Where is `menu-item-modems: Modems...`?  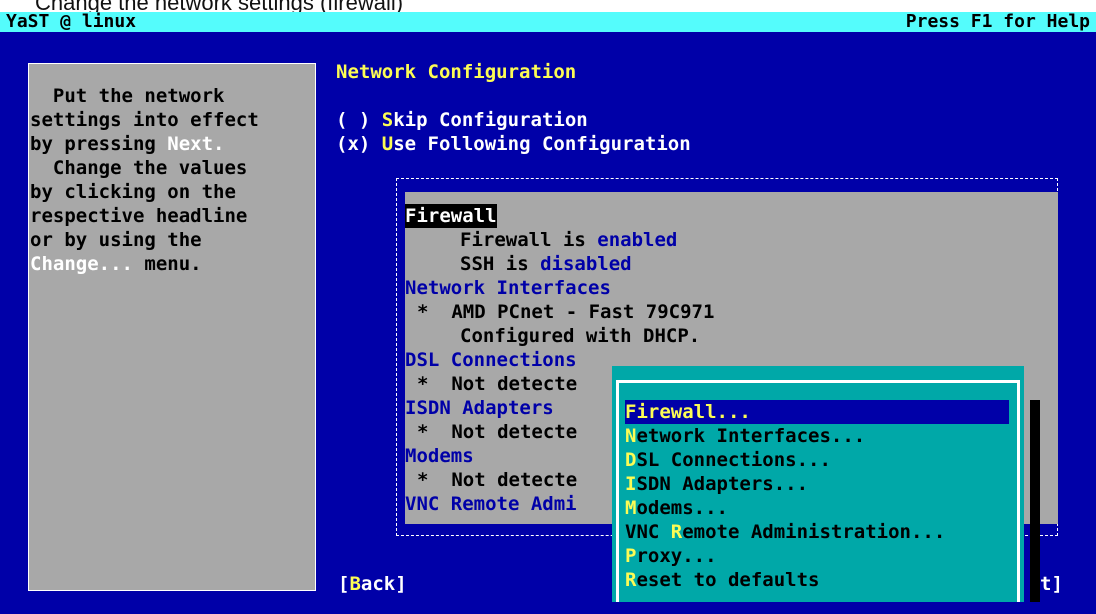
menu-item-modems: Modems... is located at coordinates (817, 508).